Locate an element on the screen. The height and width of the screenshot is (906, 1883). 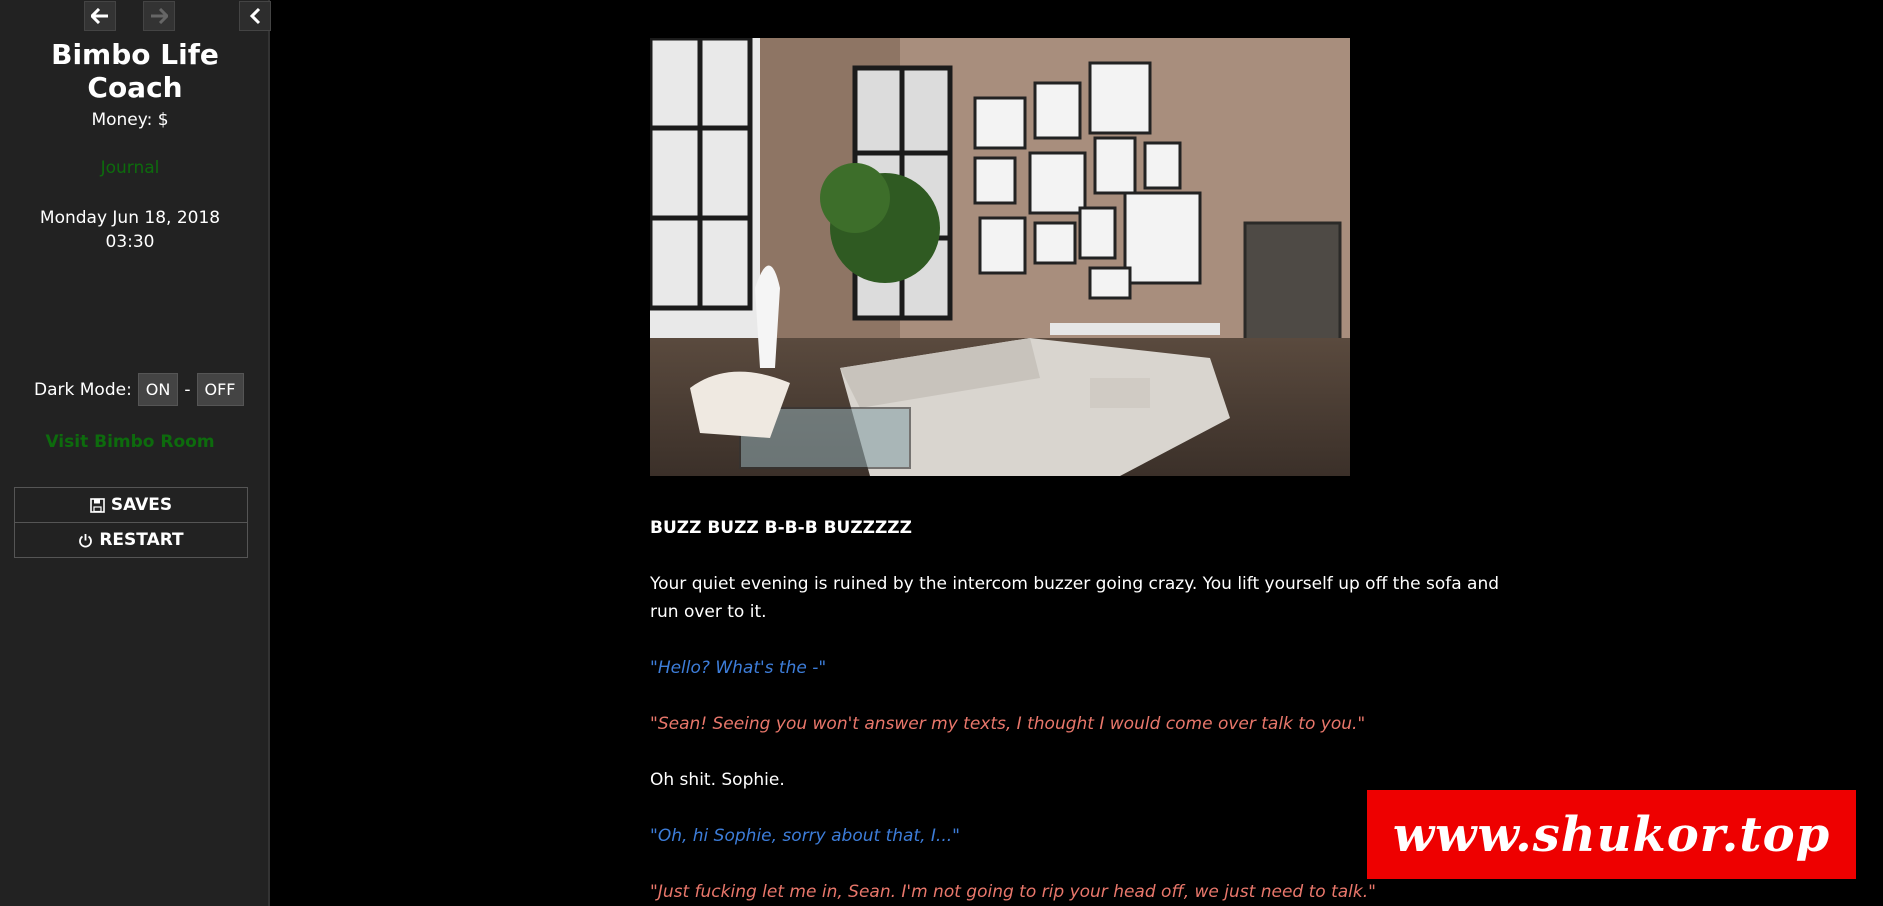
journal-link: Journal is located at coordinates (130, 168).